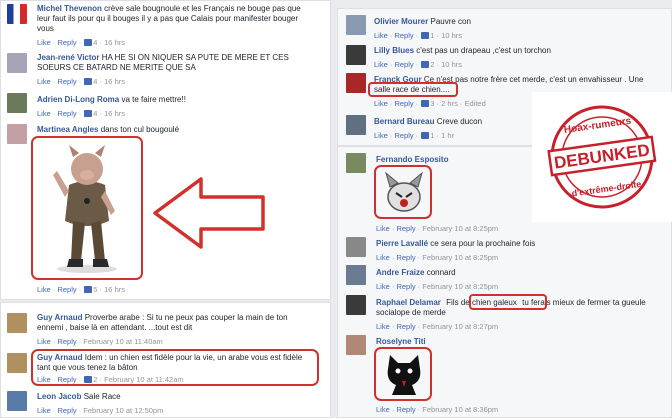  What do you see at coordinates (606, 189) in the screenshot?
I see `svg-text: d'extrême-droite` at bounding box center [606, 189].